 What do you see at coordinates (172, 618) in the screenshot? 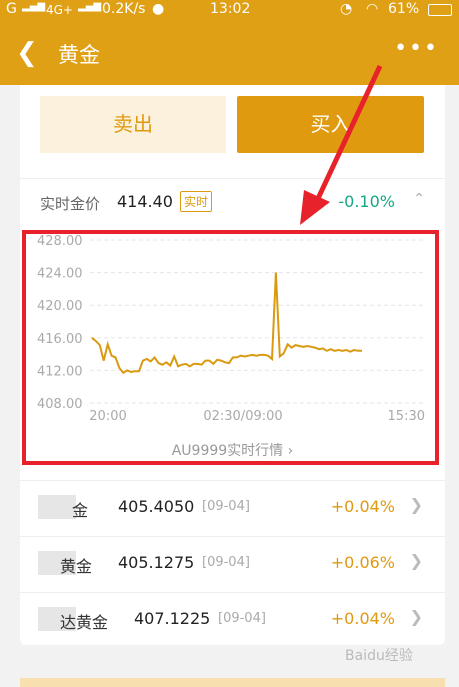
I see `product-price: 407.1225` at bounding box center [172, 618].